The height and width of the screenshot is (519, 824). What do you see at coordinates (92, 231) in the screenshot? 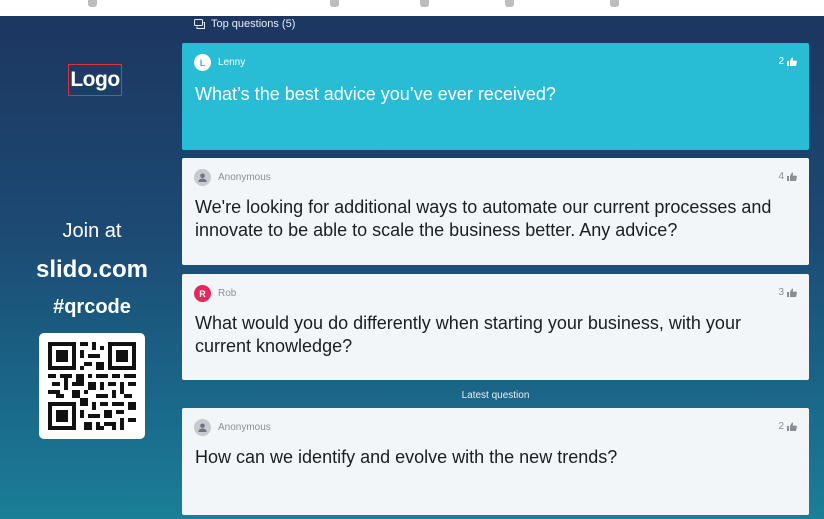
I see `join-at-text: Join at` at bounding box center [92, 231].